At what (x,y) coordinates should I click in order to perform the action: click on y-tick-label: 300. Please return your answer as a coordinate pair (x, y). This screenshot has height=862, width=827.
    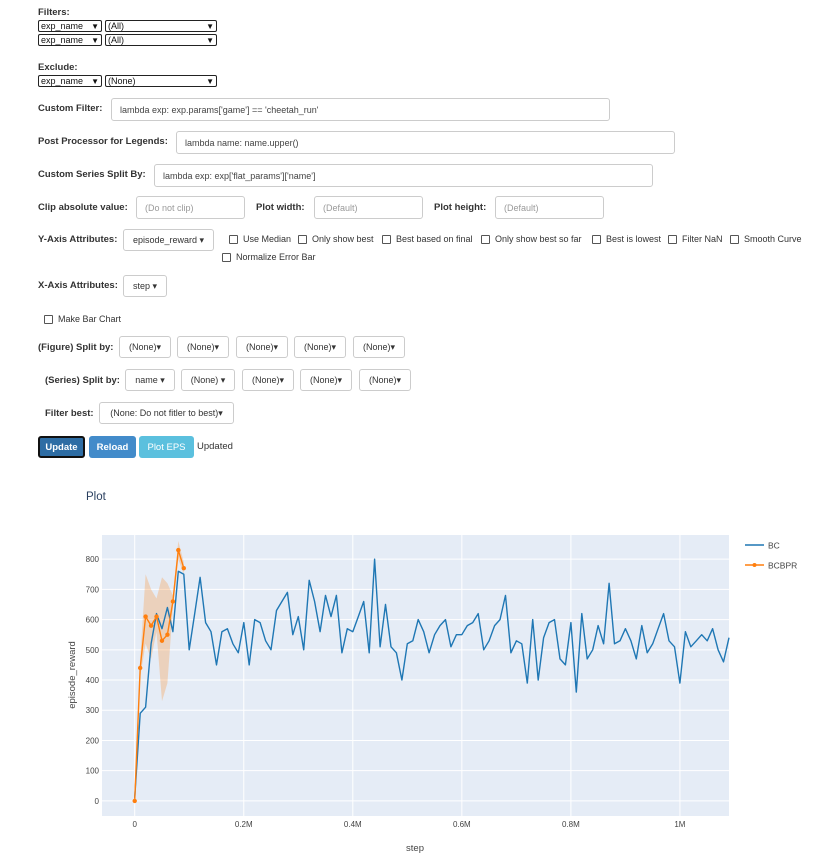
    Looking at the image, I should click on (93, 710).